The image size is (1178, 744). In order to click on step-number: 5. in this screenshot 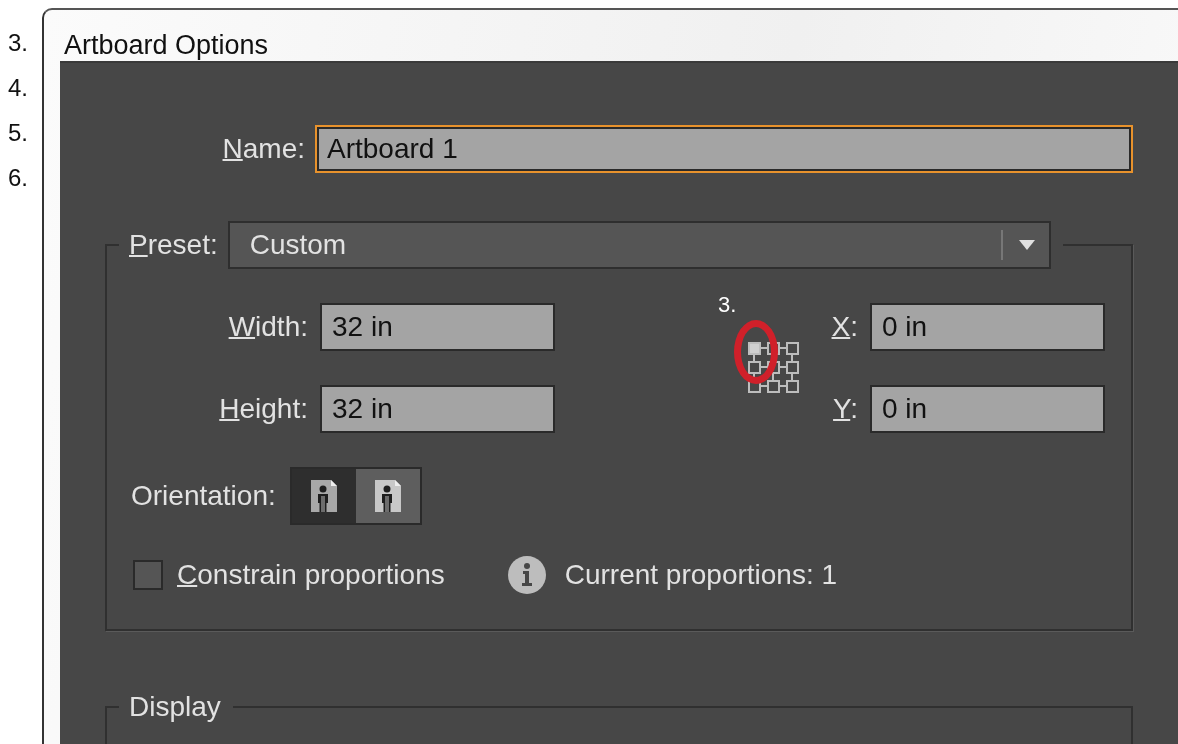, I will do `click(18, 133)`.